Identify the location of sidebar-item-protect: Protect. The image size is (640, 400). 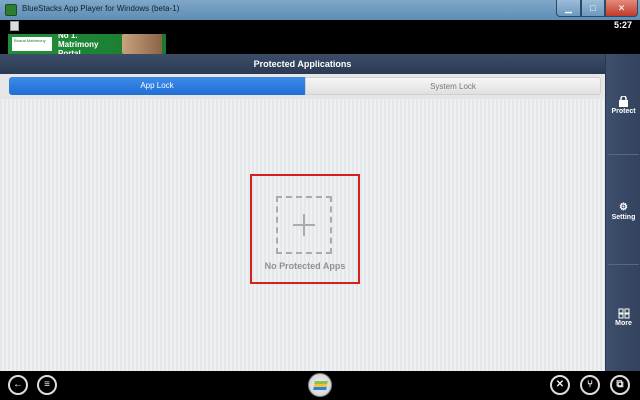
(623, 105).